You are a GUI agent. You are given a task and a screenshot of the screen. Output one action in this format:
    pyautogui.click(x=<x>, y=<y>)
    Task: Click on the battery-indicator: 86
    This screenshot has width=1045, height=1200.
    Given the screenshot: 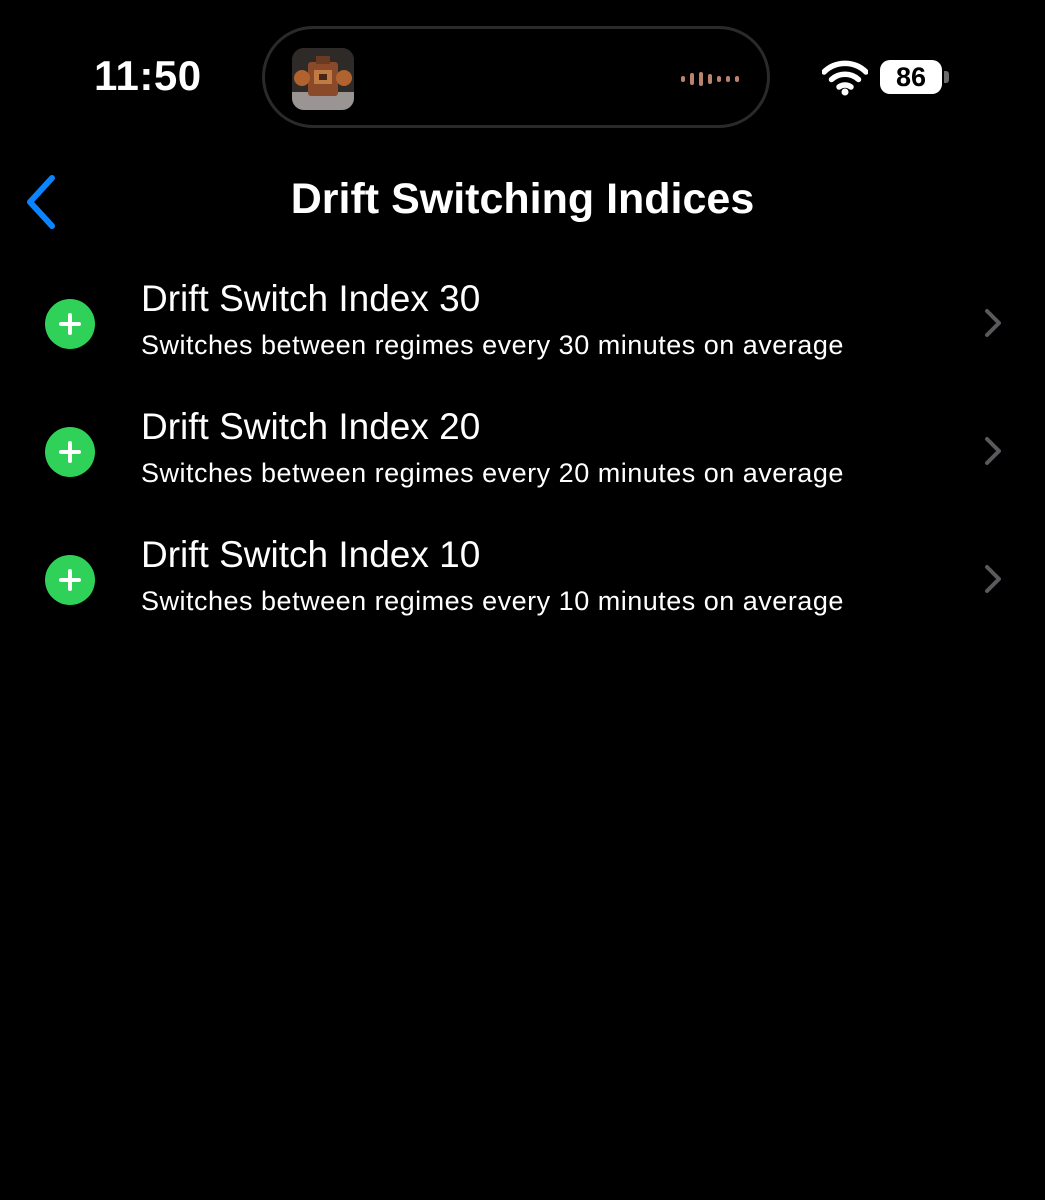 What is the action you would take?
    pyautogui.click(x=915, y=78)
    